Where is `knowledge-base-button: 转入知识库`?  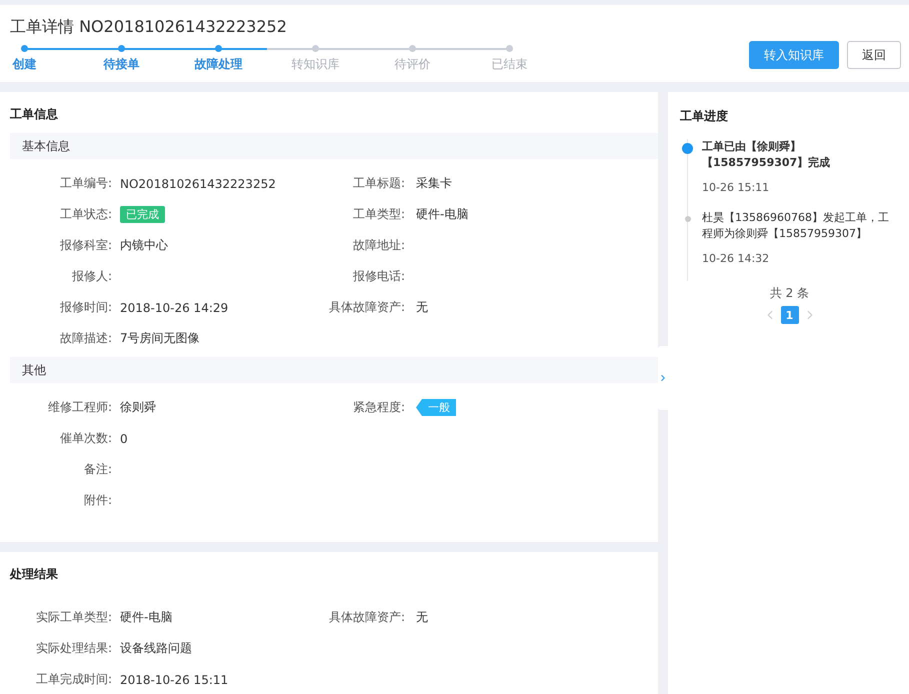 knowledge-base-button: 转入知识库 is located at coordinates (794, 55).